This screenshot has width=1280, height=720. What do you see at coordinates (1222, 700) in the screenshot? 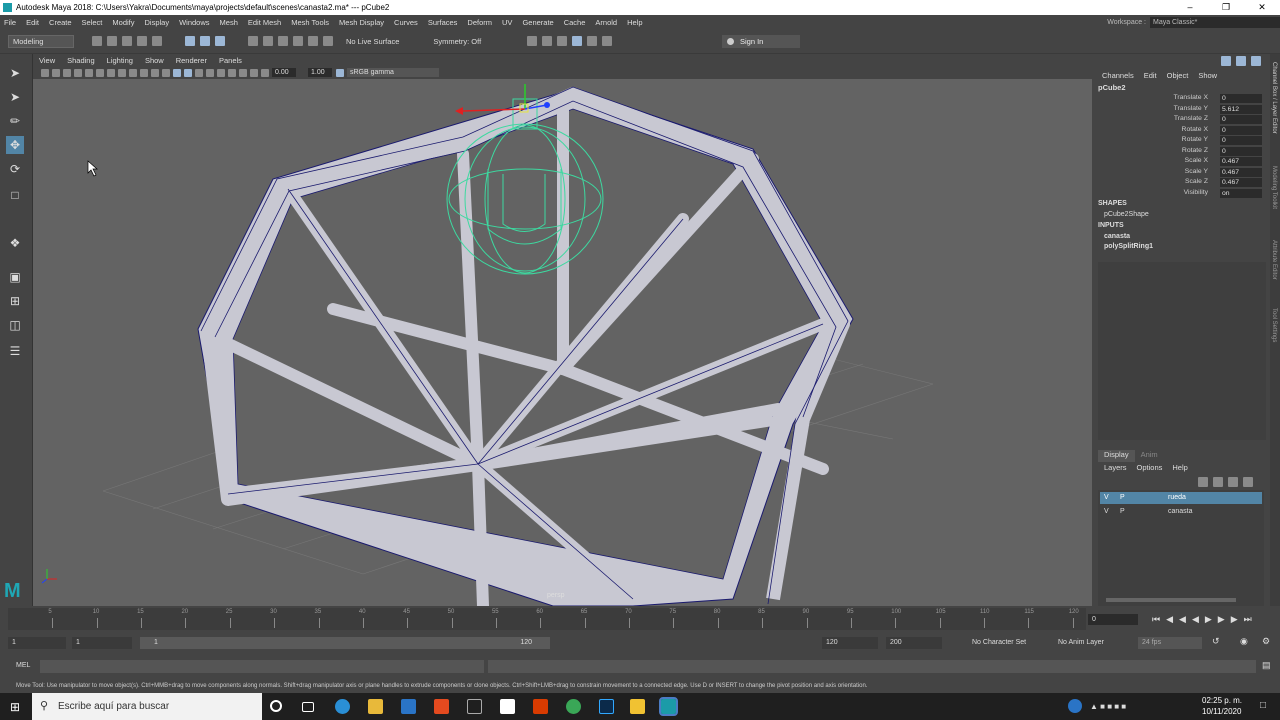
I see `clock-time: 02:25 p. m.` at bounding box center [1222, 700].